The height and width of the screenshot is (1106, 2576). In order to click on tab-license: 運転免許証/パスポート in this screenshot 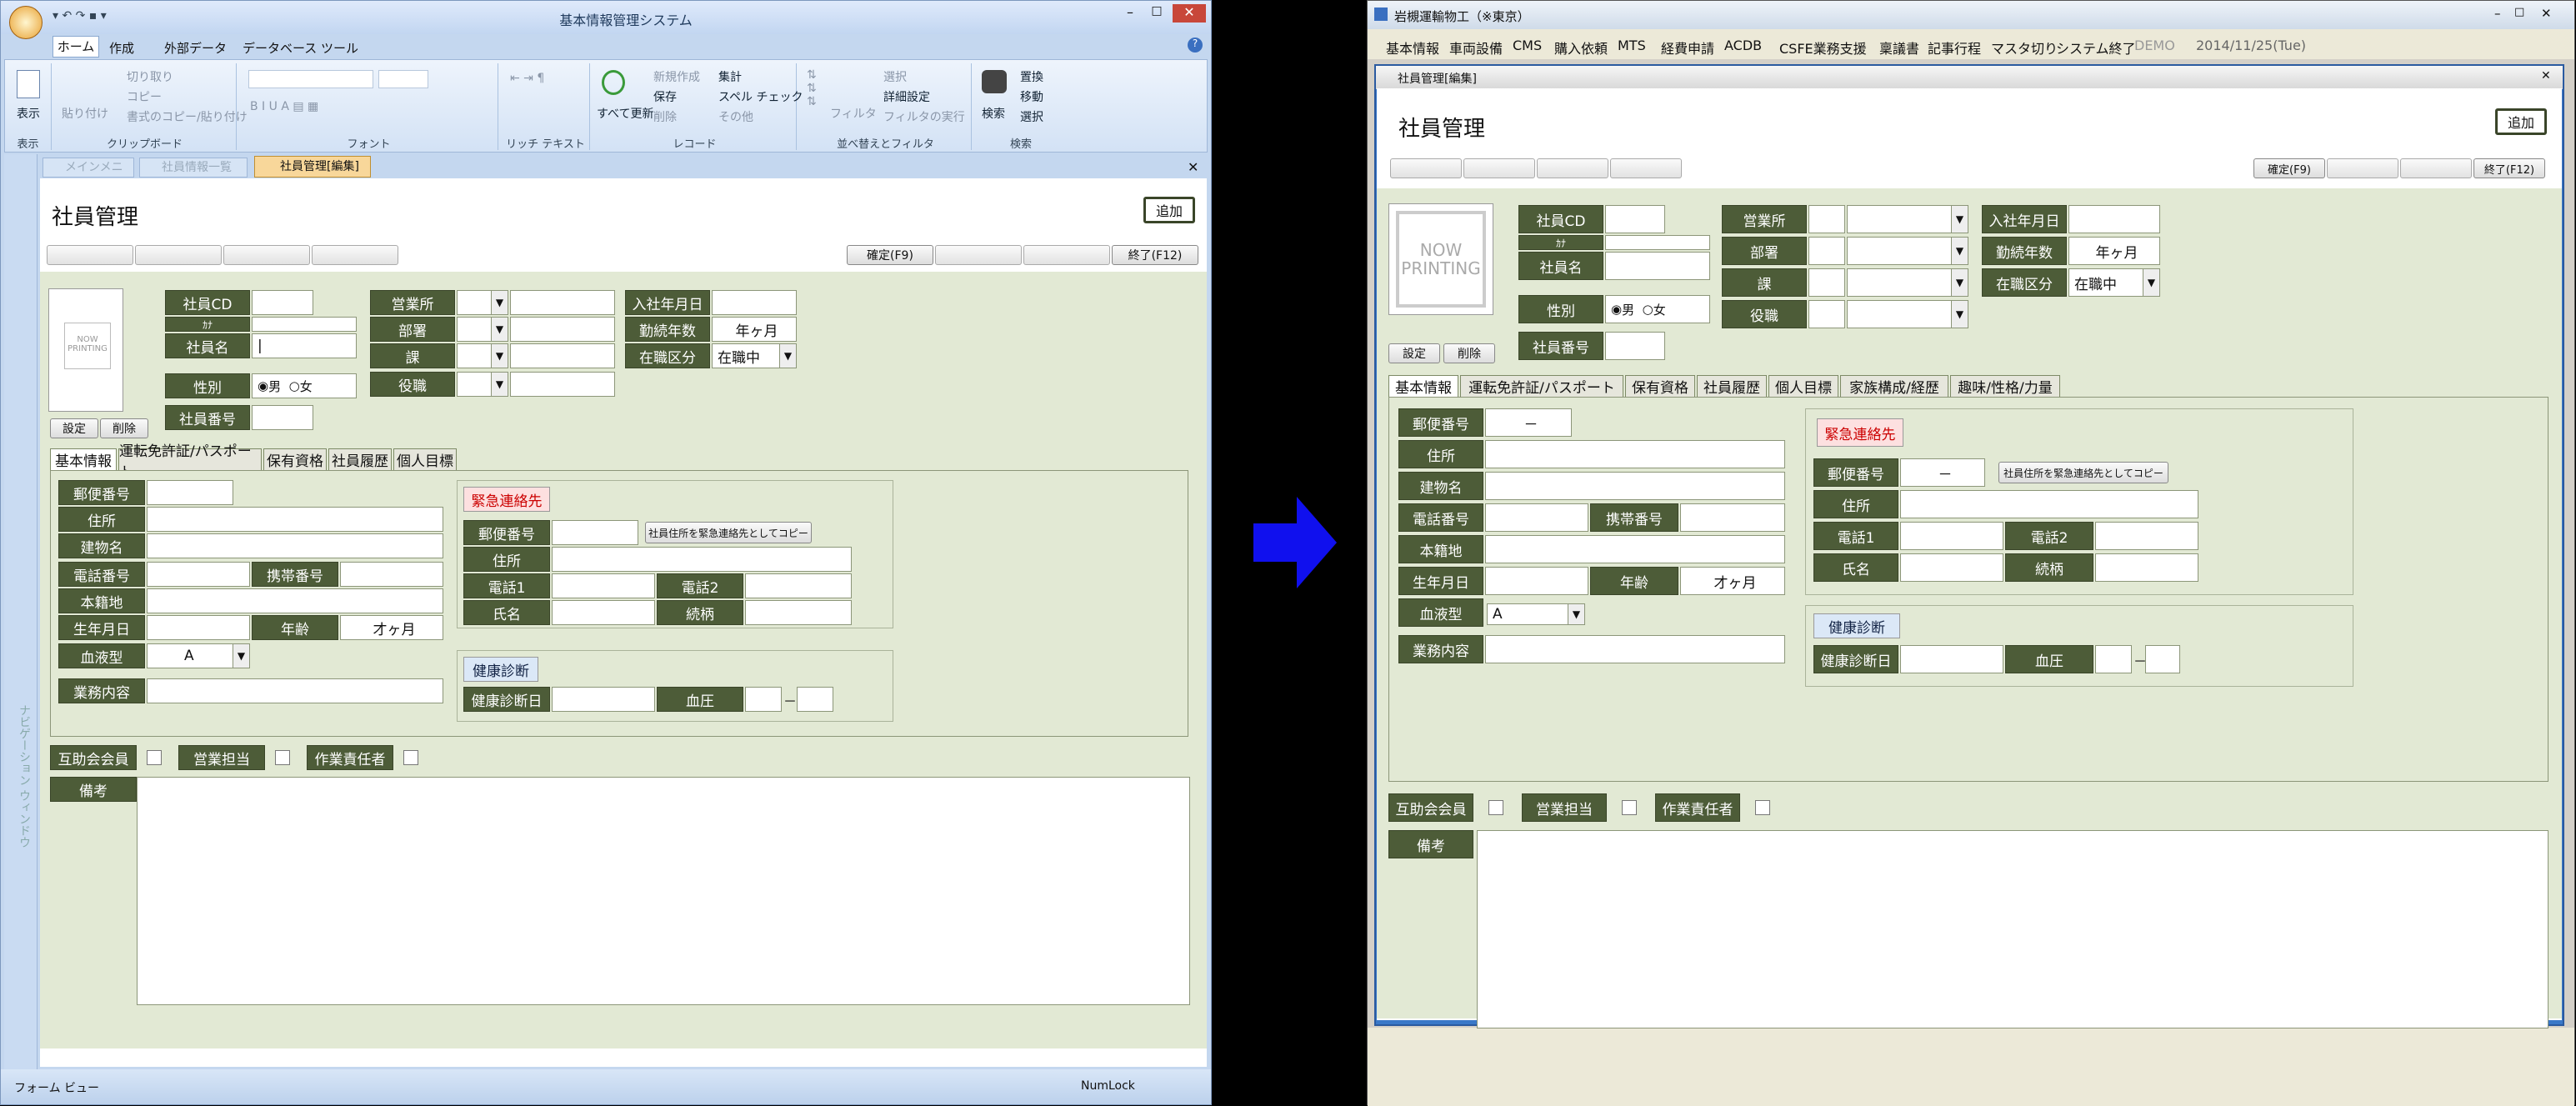, I will do `click(190, 462)`.